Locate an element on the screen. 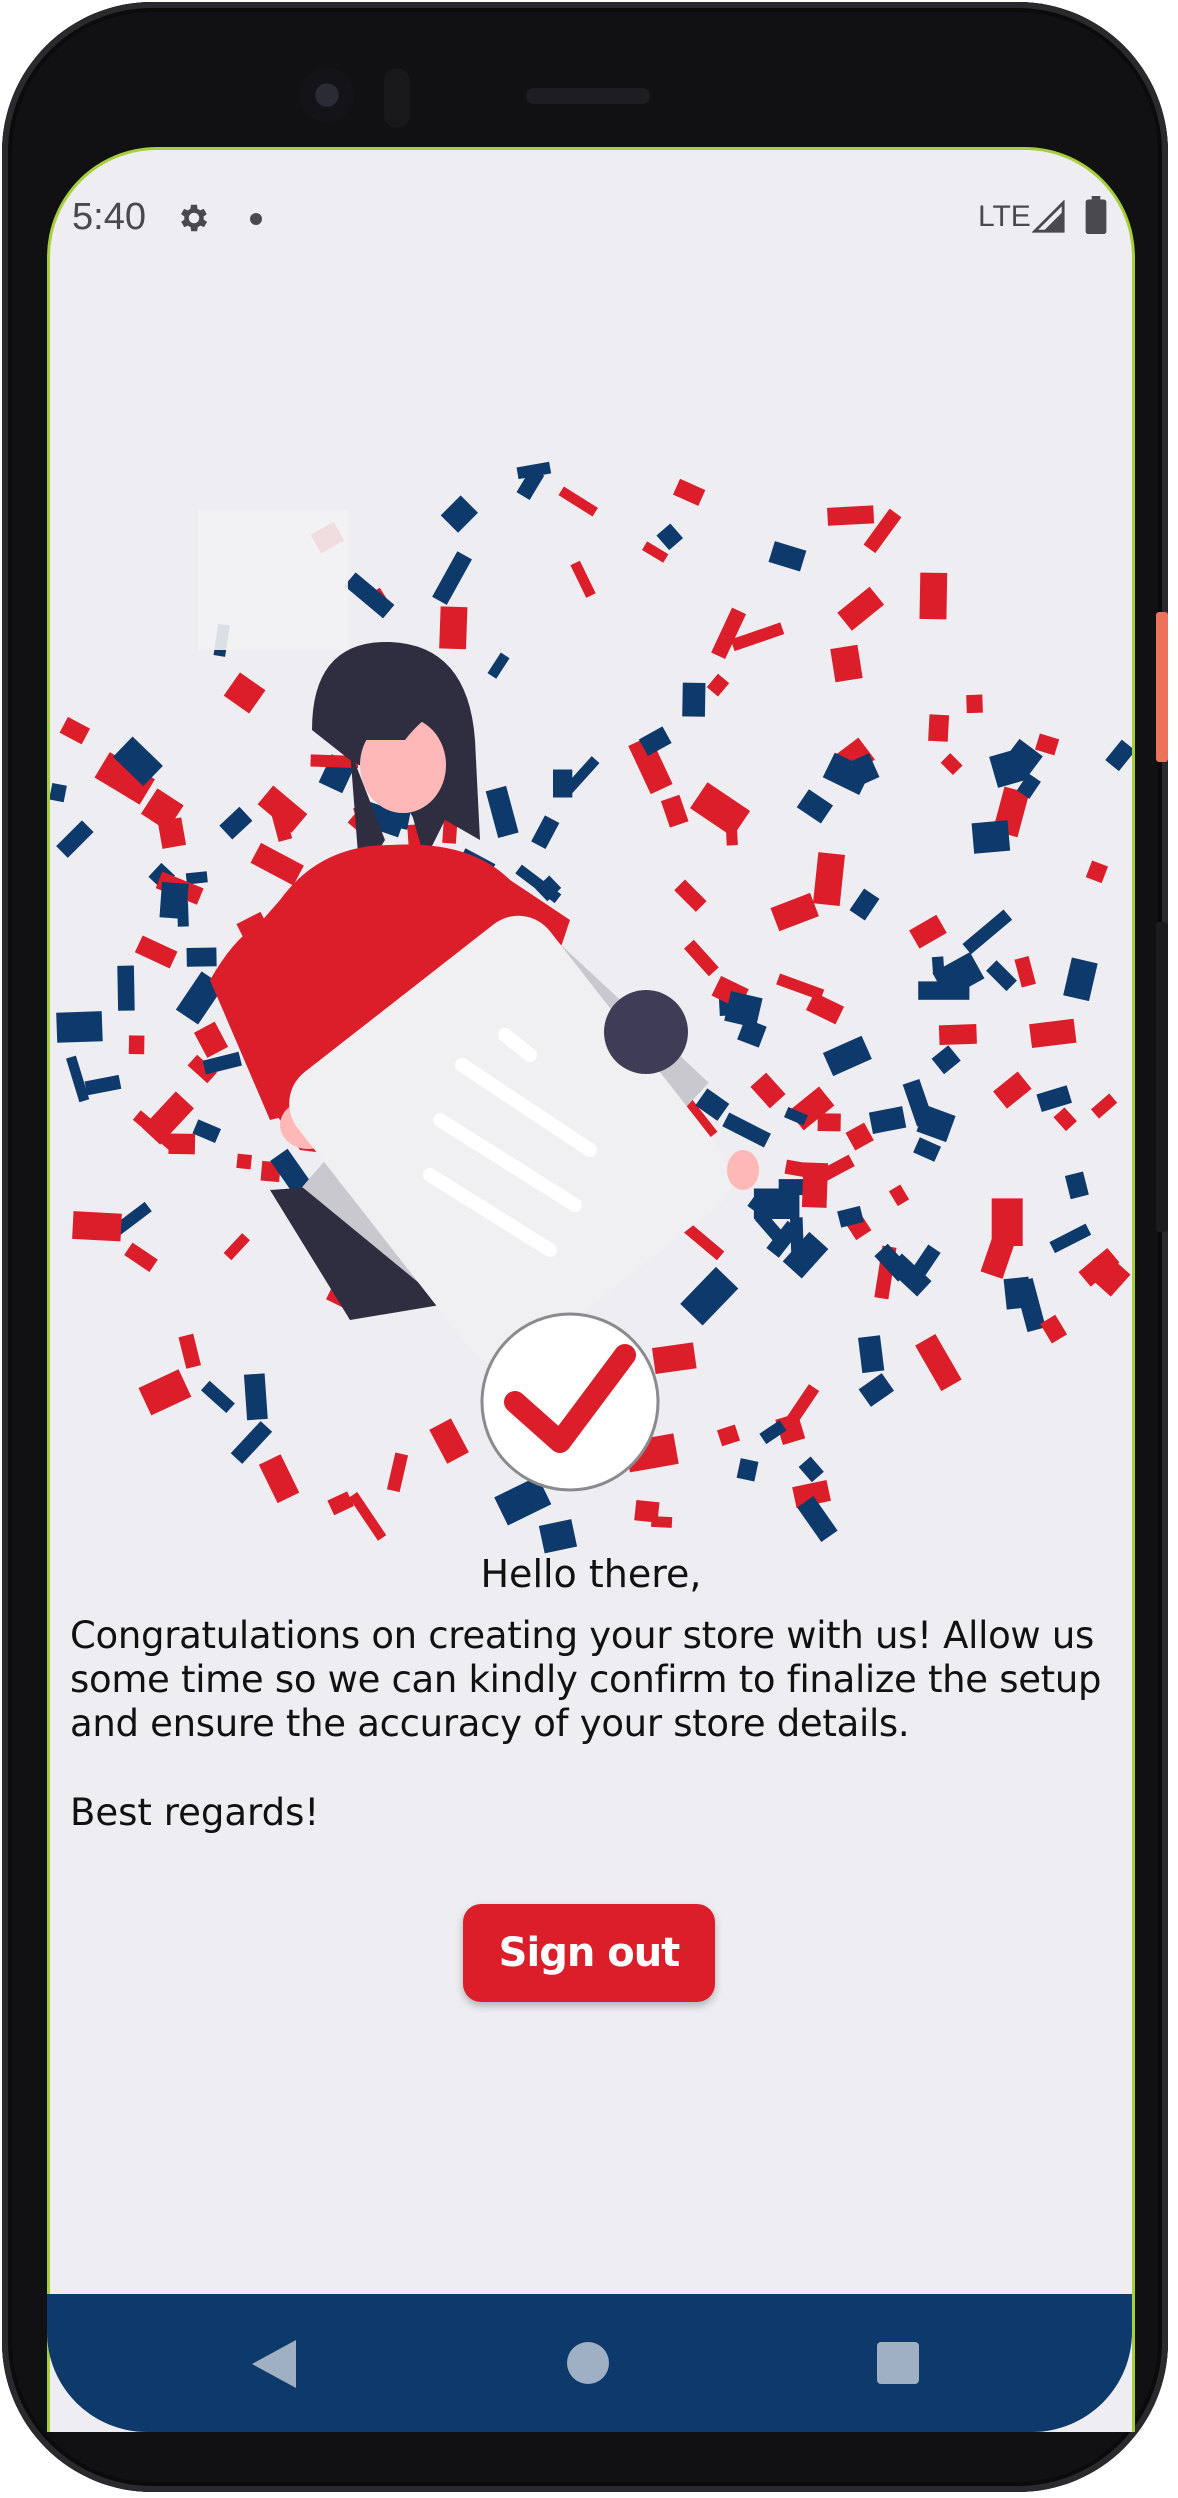 This screenshot has width=1178, height=2498. recents-icon is located at coordinates (898, 2363).